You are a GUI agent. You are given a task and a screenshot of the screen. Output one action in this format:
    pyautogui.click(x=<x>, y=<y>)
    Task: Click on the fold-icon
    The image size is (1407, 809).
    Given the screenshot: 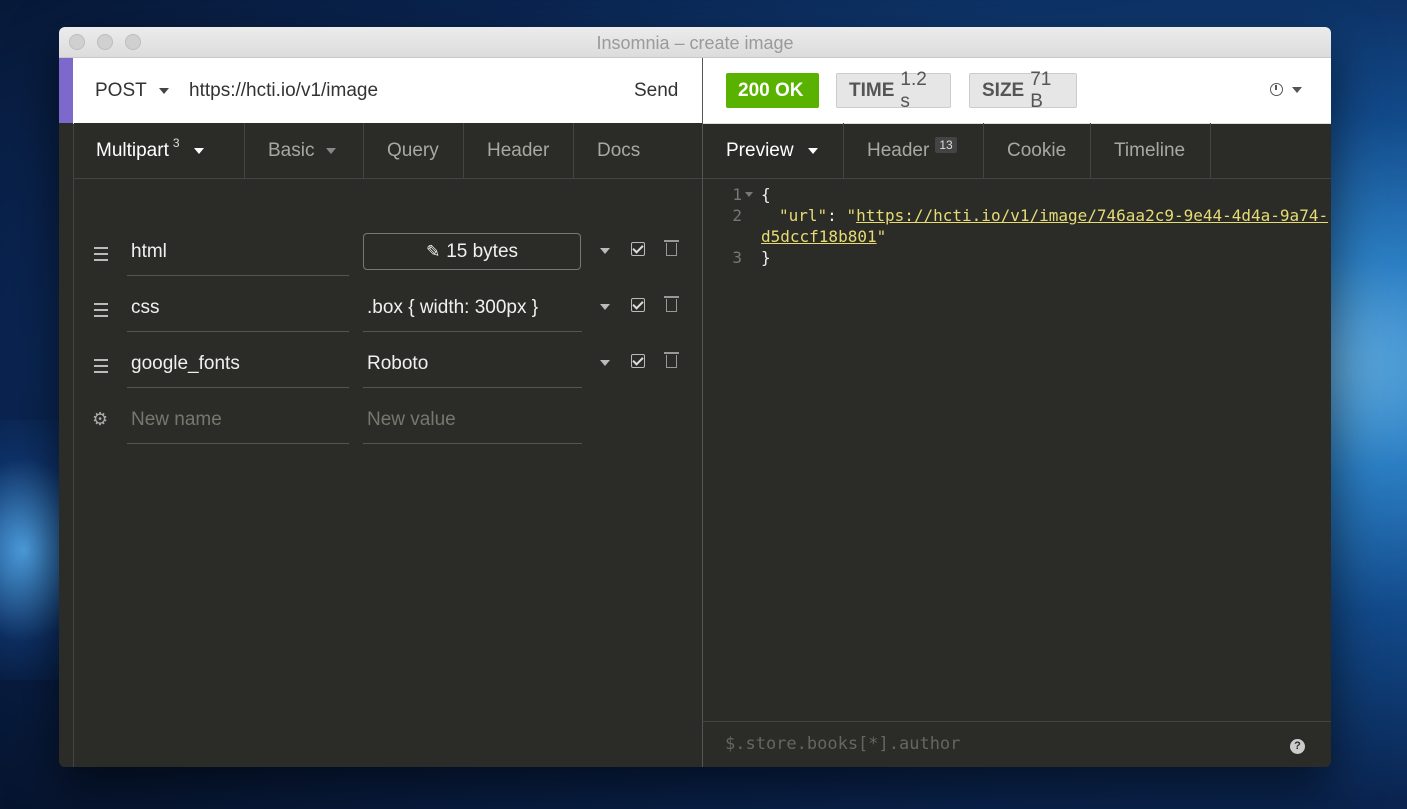 What is the action you would take?
    pyautogui.click(x=749, y=194)
    